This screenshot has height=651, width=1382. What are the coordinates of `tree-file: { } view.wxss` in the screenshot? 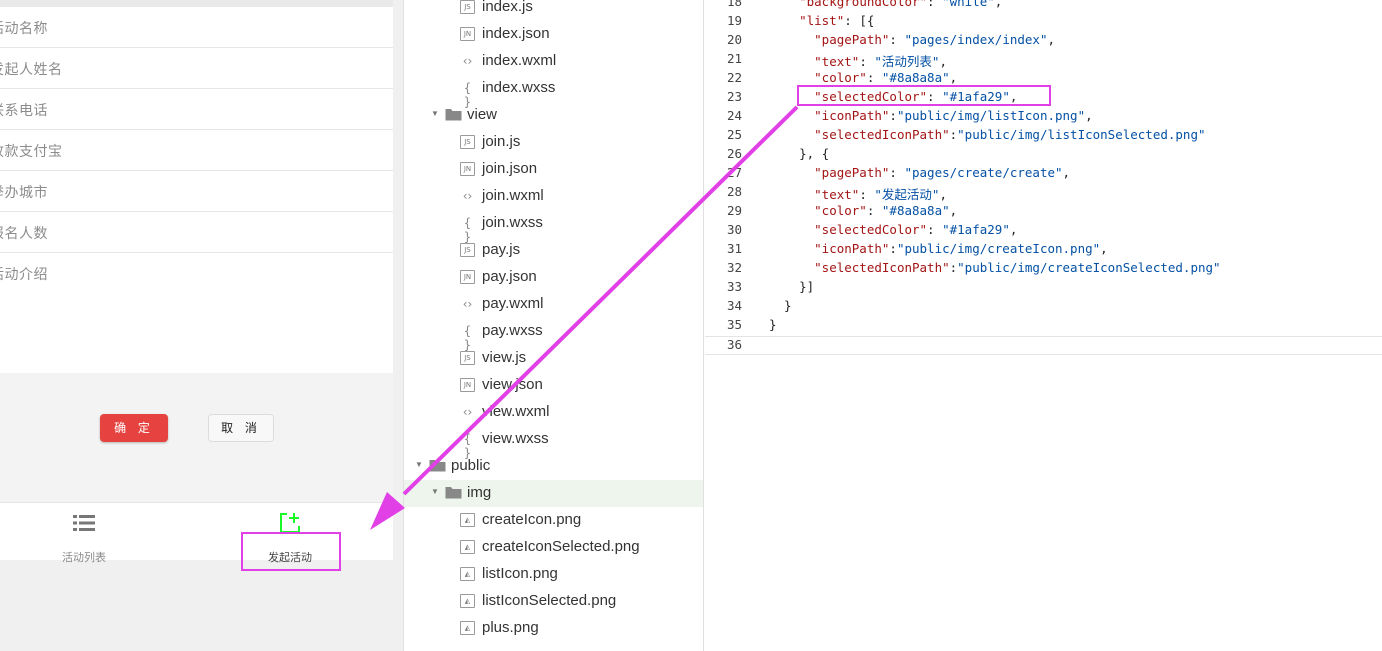 It's located at (553, 443).